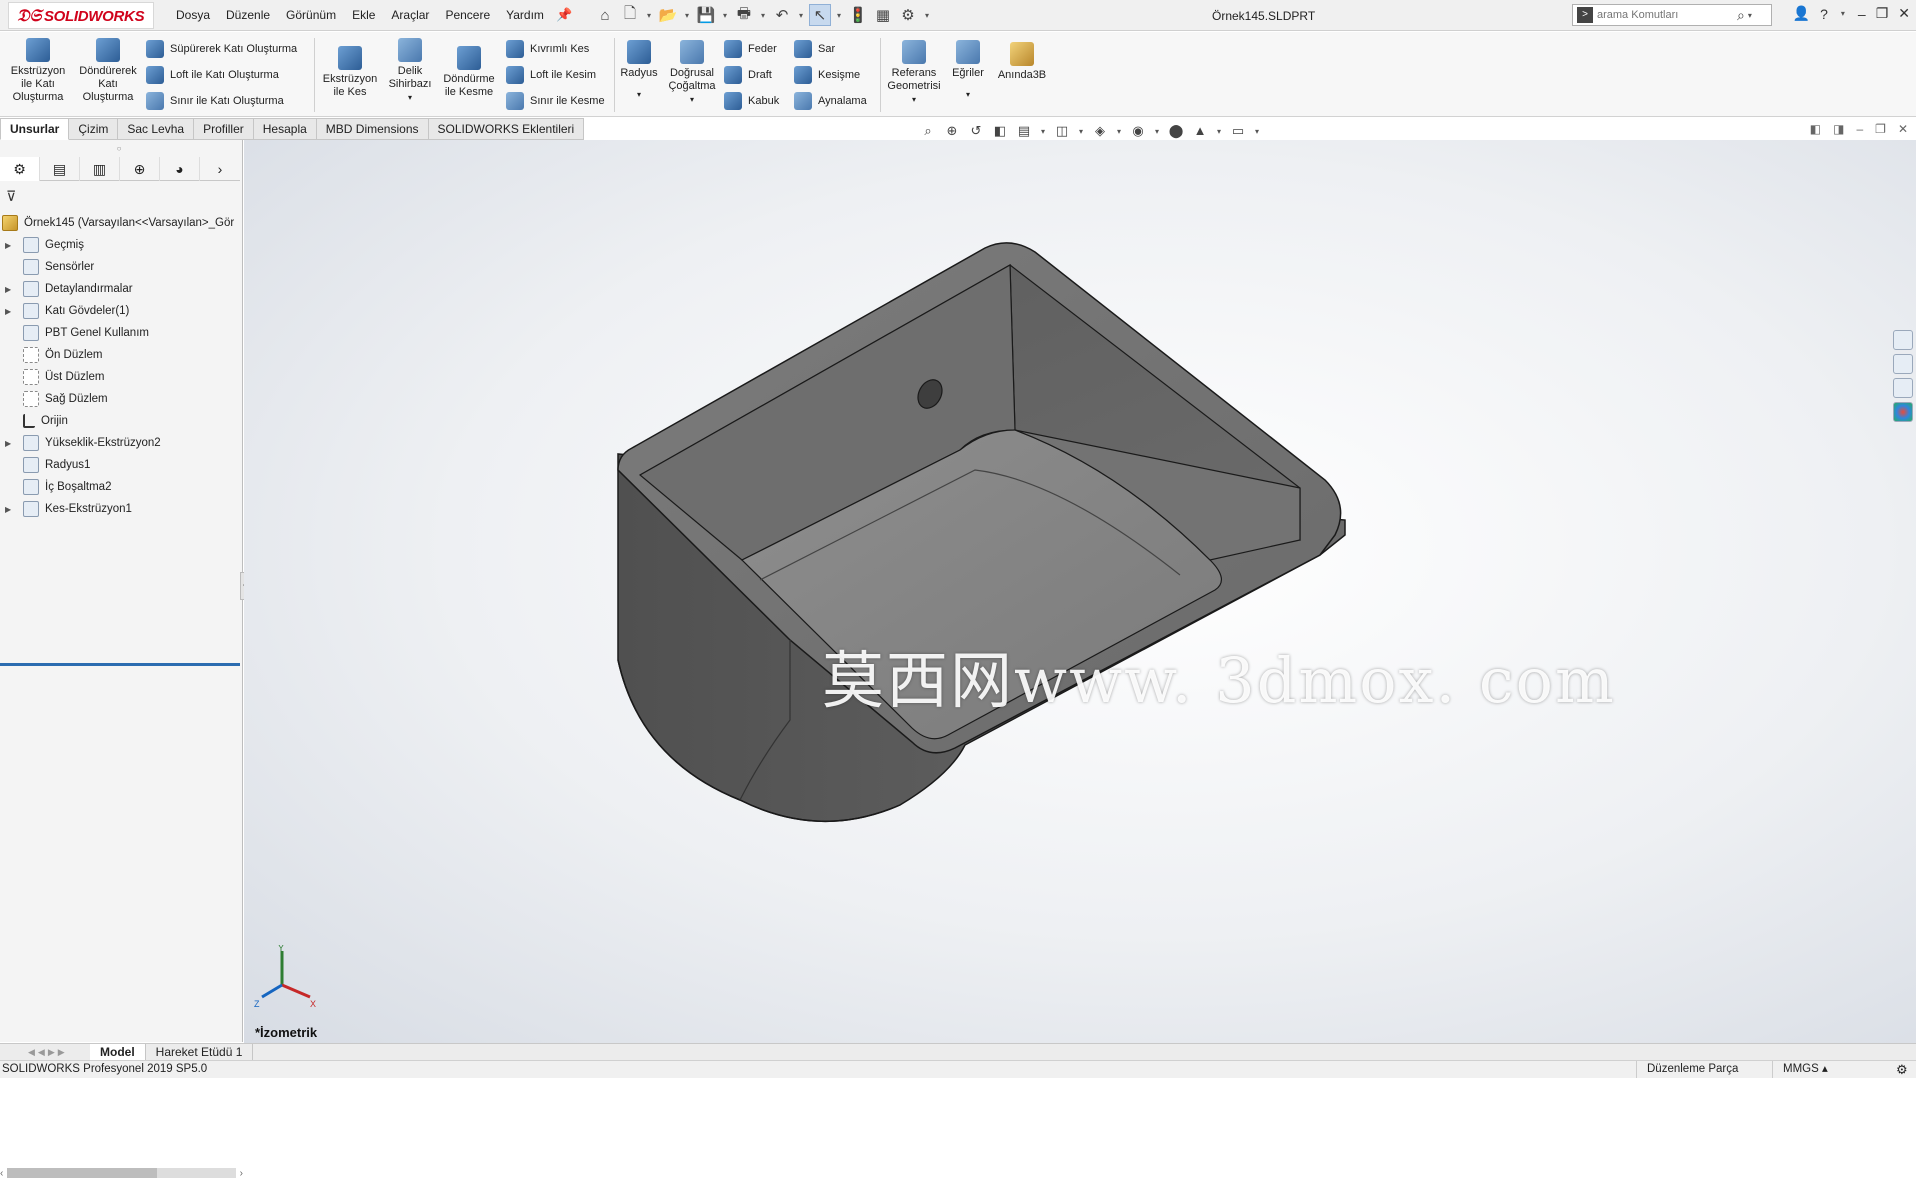  Describe the element at coordinates (1843, 13) in the screenshot. I see `help-dropdown-icon: ▾` at that location.